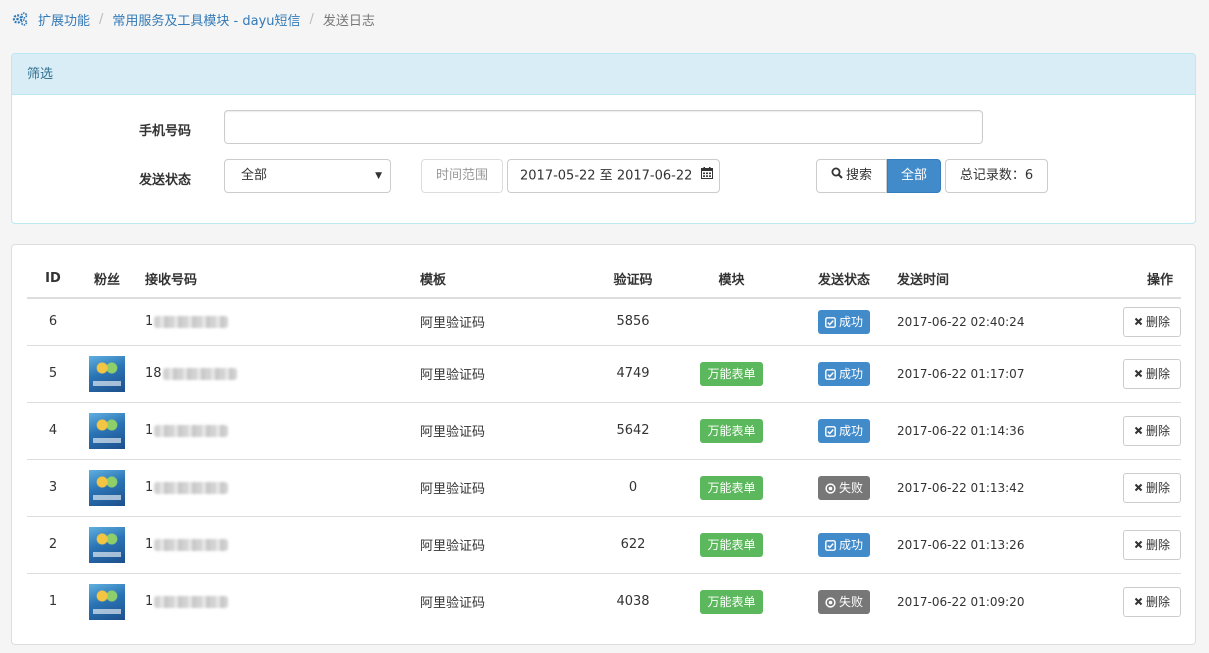  What do you see at coordinates (206, 19) in the screenshot?
I see `breadcrumb-link-module: 常用服务及工具模块 - dayu短信` at bounding box center [206, 19].